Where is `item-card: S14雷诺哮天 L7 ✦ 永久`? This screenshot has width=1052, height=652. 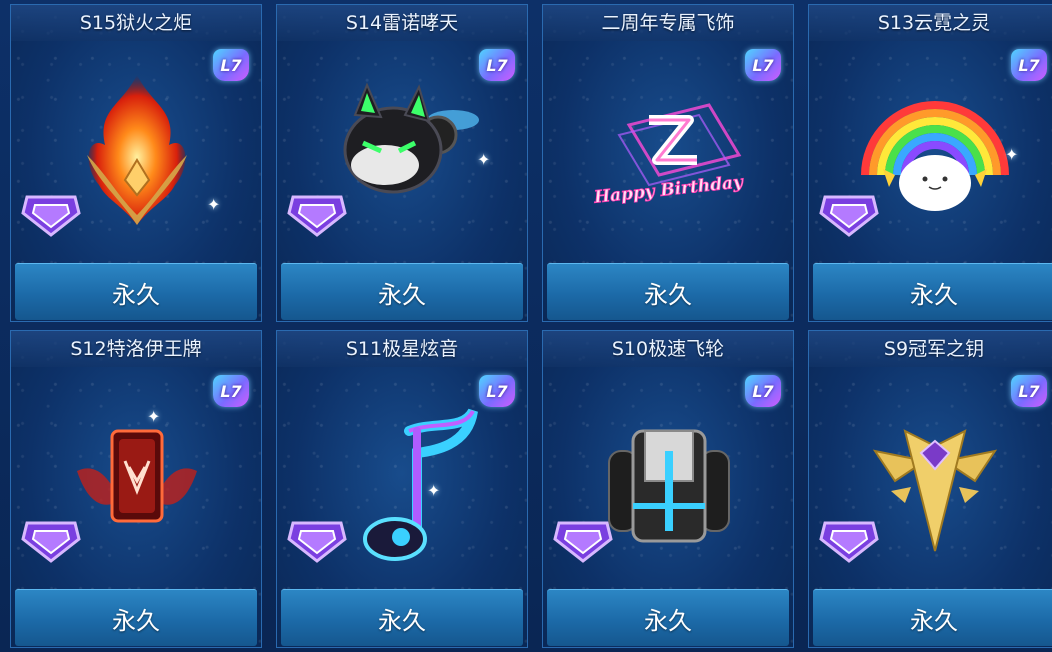
item-card: S14雷诺哮天 L7 ✦ 永久 is located at coordinates (402, 163).